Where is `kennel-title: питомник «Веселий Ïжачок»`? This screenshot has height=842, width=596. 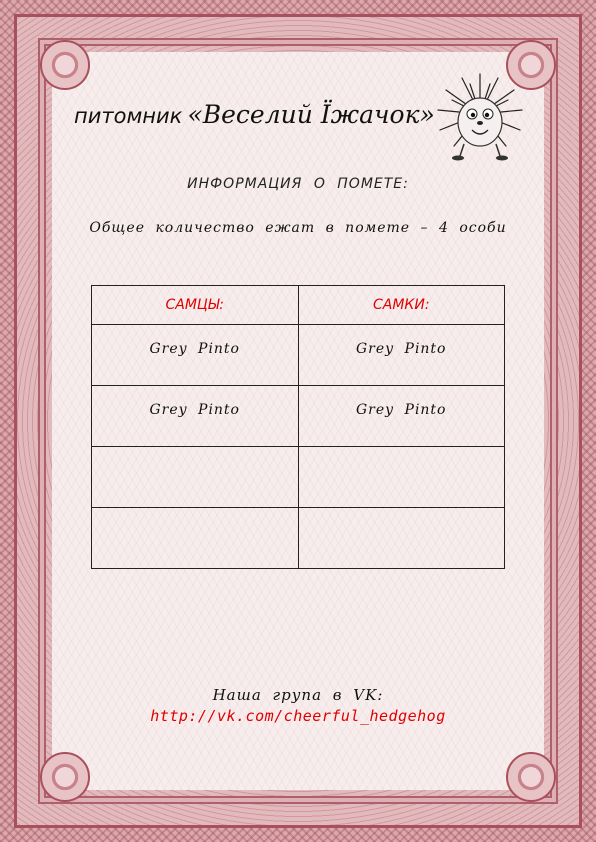
kennel-title: питомник «Веселий Ïжачок» is located at coordinates (254, 114).